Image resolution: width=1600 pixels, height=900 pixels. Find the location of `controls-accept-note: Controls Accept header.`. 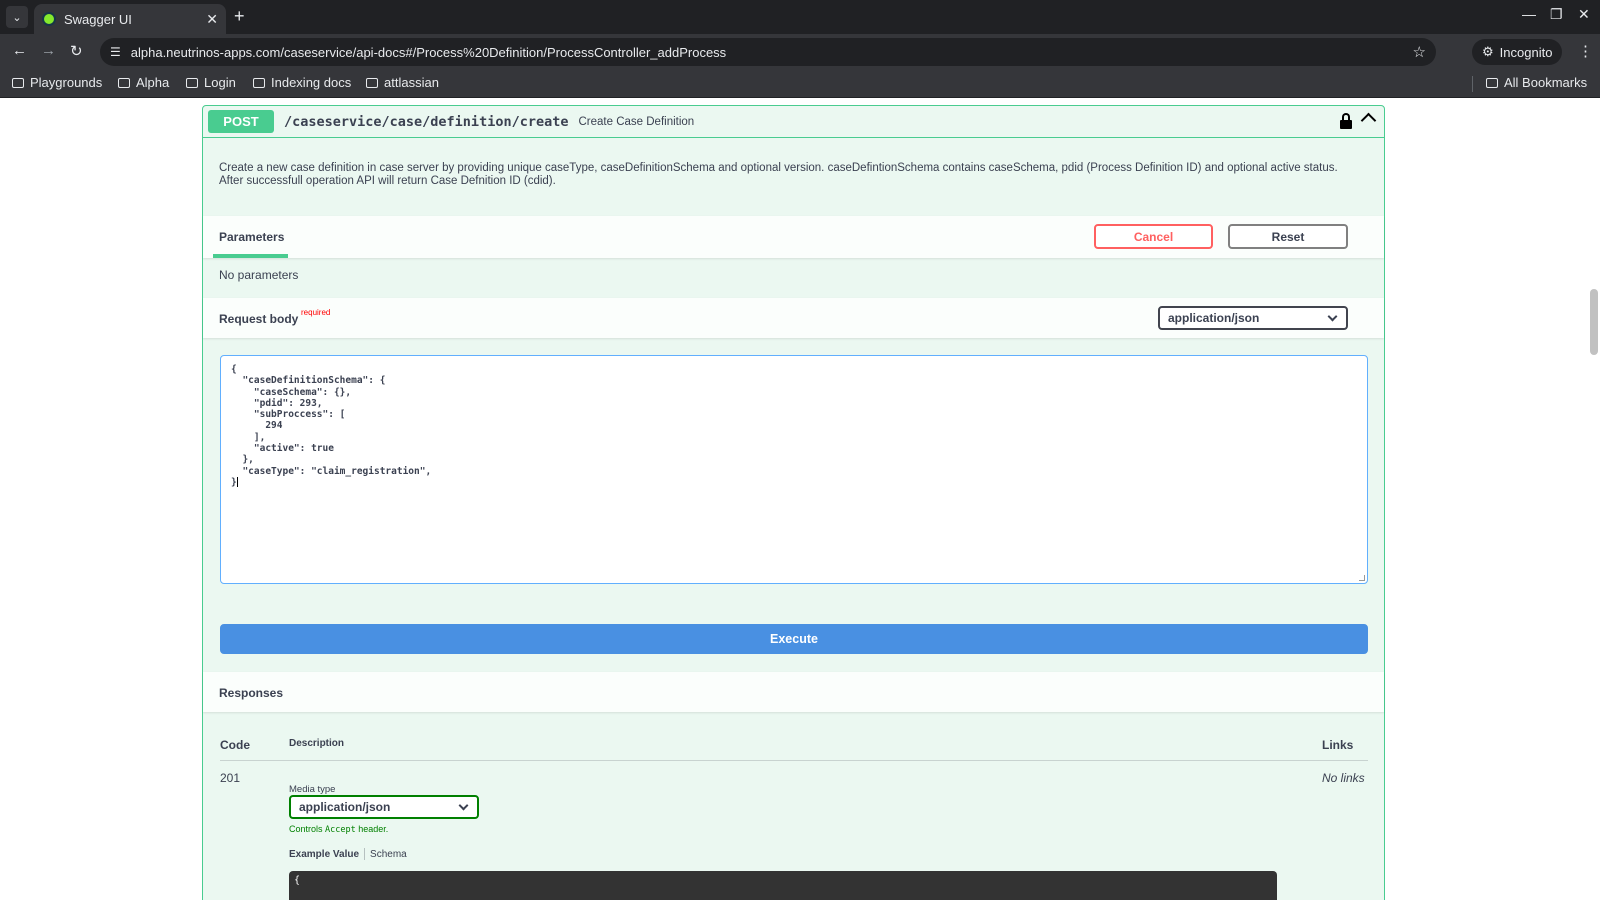

controls-accept-note: Controls Accept header. is located at coordinates (338, 829).